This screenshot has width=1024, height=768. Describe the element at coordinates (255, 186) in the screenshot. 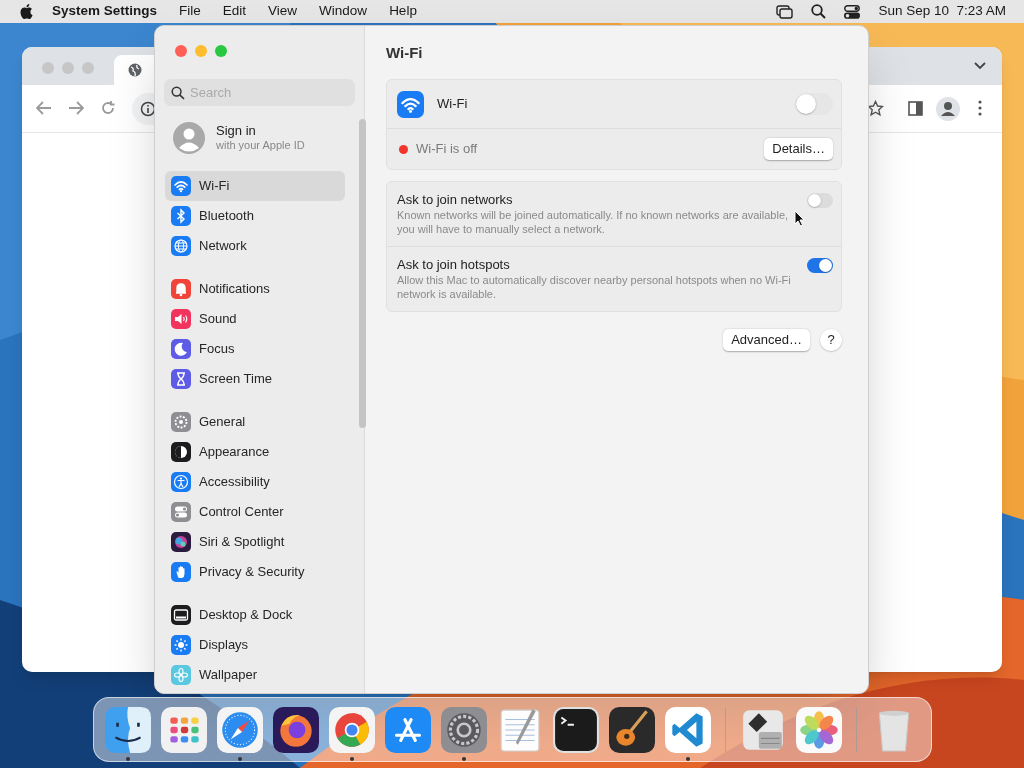

I see `sidebar-item: Wi-Fi` at that location.